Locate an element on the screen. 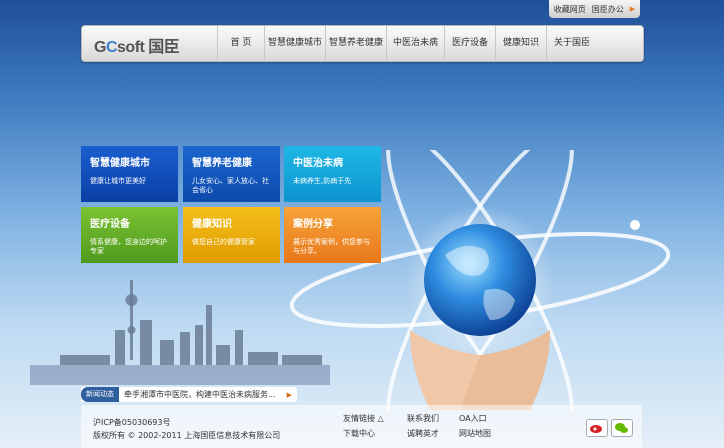 The height and width of the screenshot is (448, 724). tile-case-sharing: 案例分享 展示优秀案例，供您参与与分享。 is located at coordinates (332, 235).